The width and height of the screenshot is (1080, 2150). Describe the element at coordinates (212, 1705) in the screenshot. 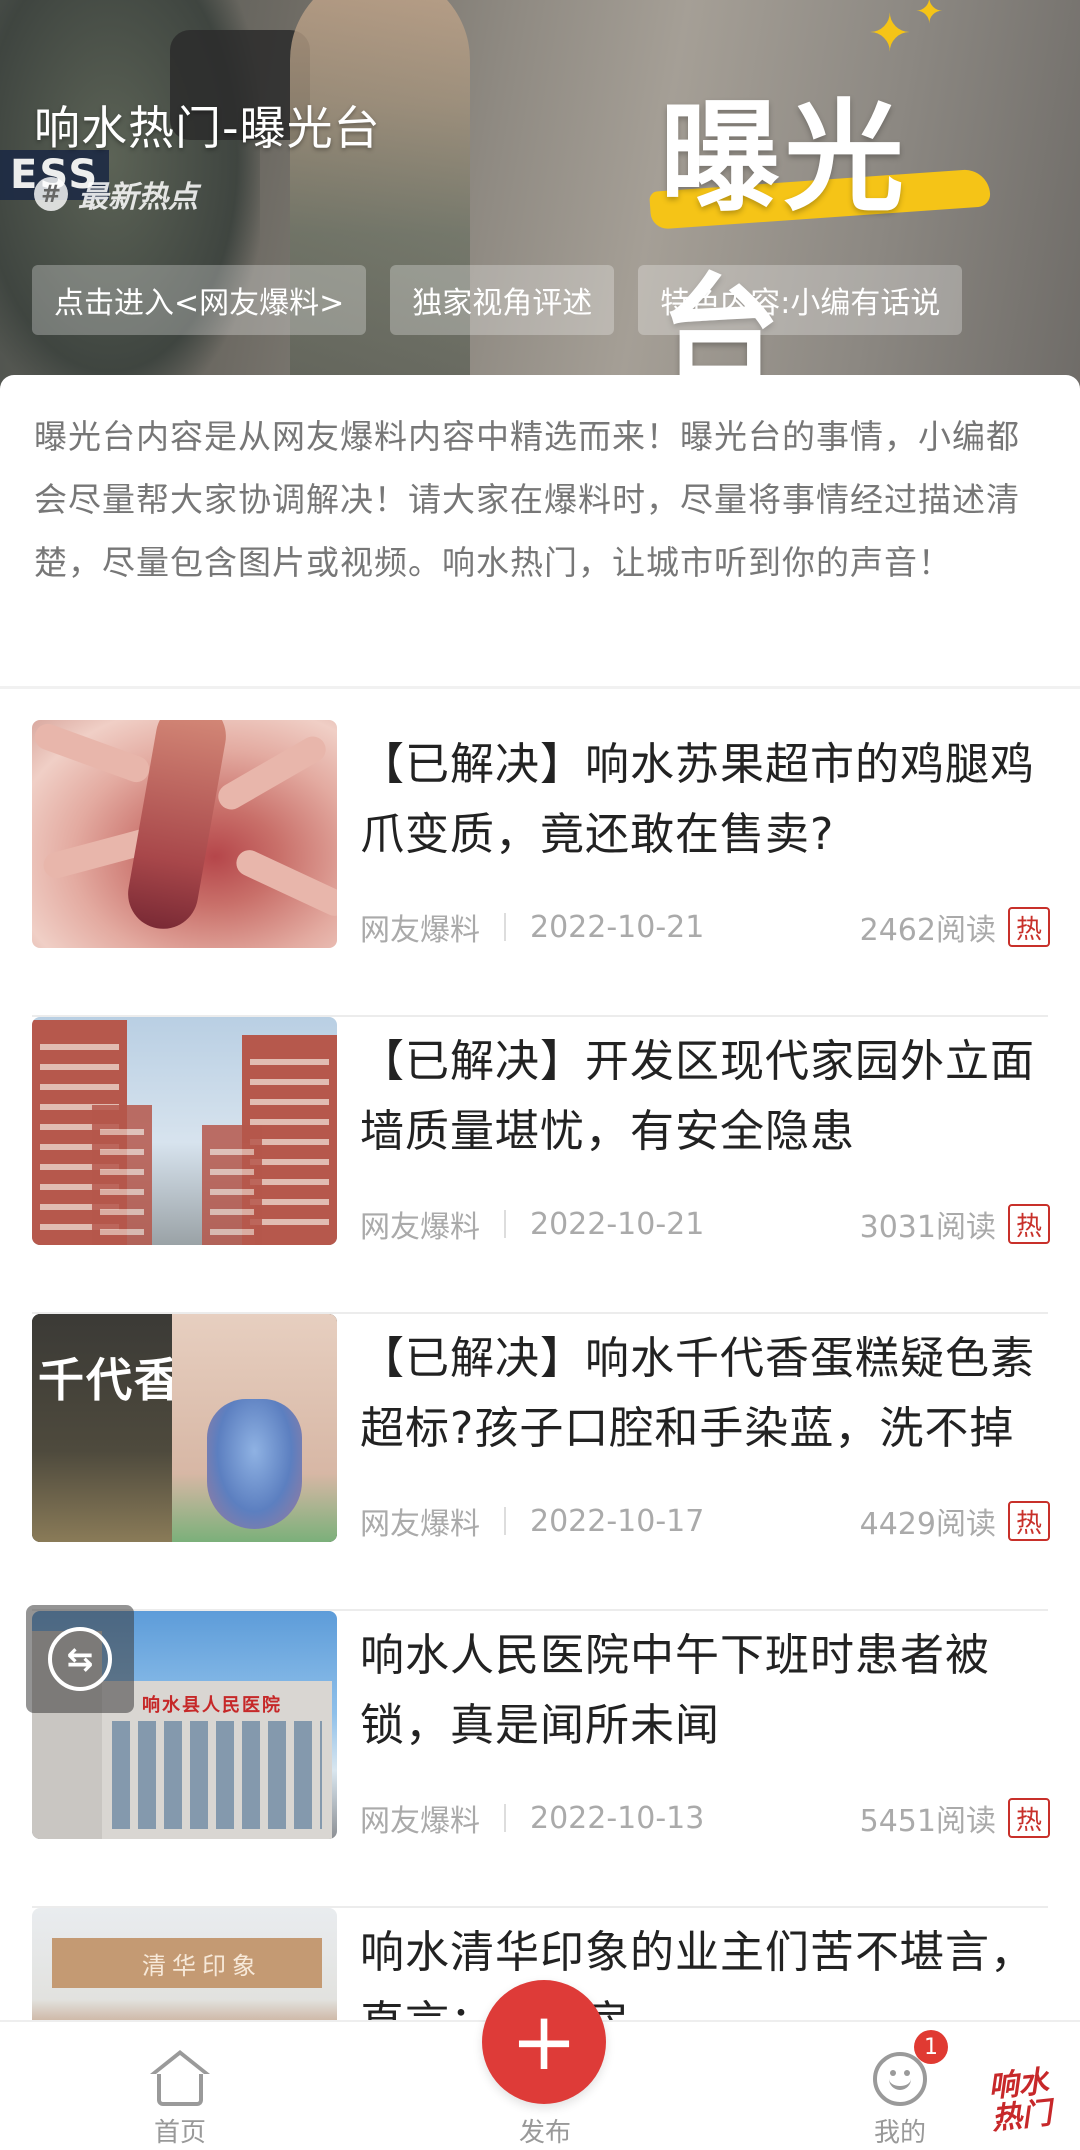

I see `thumbnail-hospital-sign: 响水县人民医院` at that location.